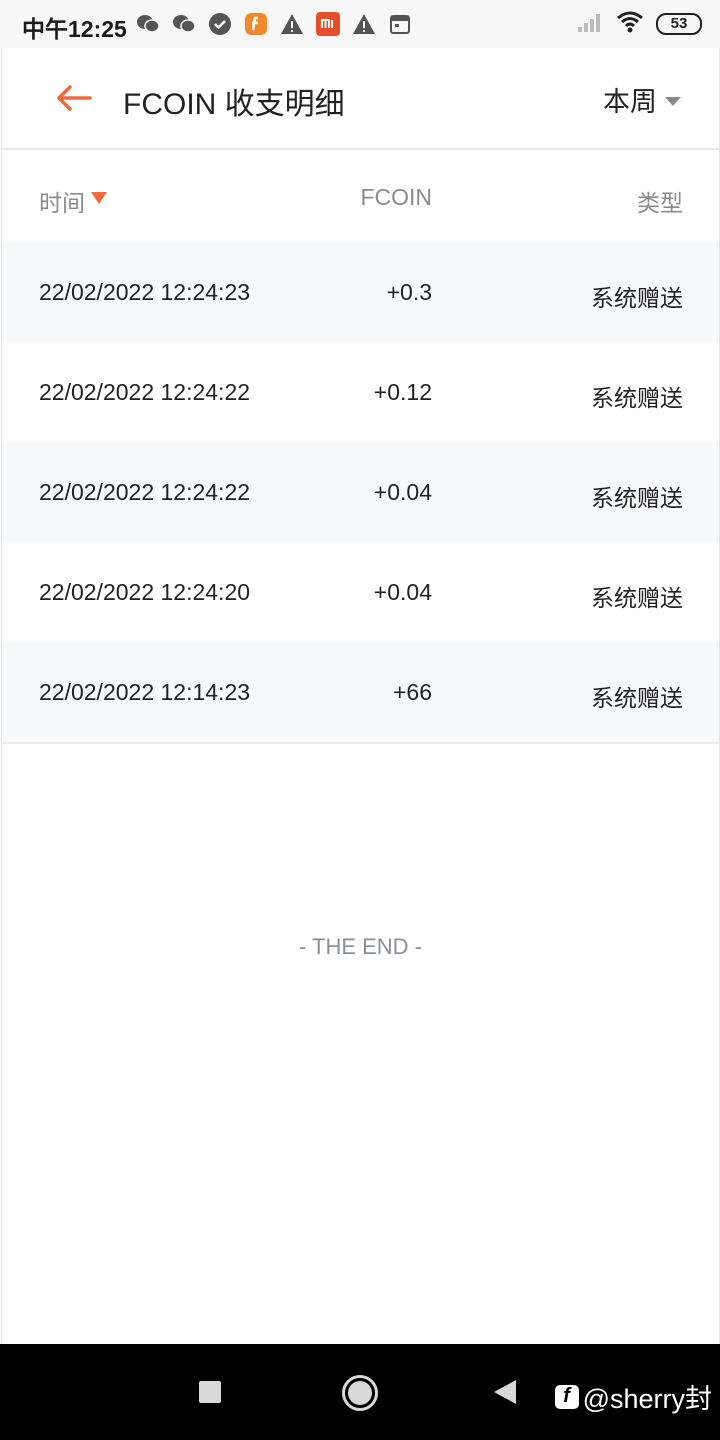  What do you see at coordinates (360, 692) in the screenshot?
I see `table-row: 22/02/2022 12:14:23 +66 系统赠送` at bounding box center [360, 692].